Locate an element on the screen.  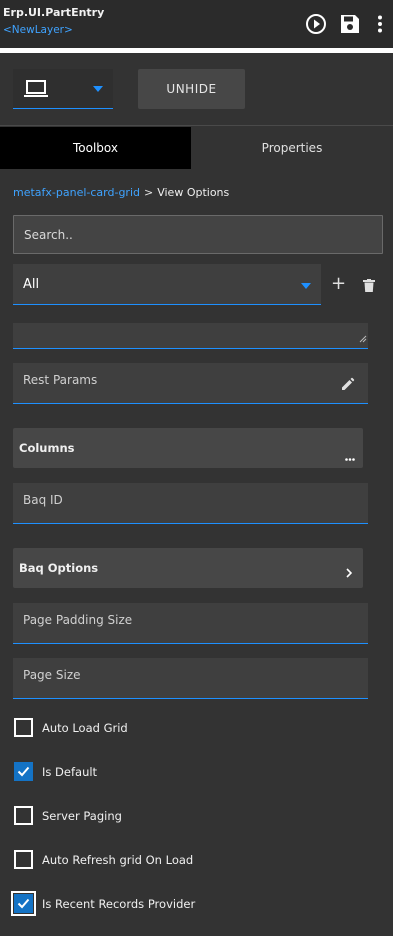
baq-id-field: Baq ID is located at coordinates (190, 503).